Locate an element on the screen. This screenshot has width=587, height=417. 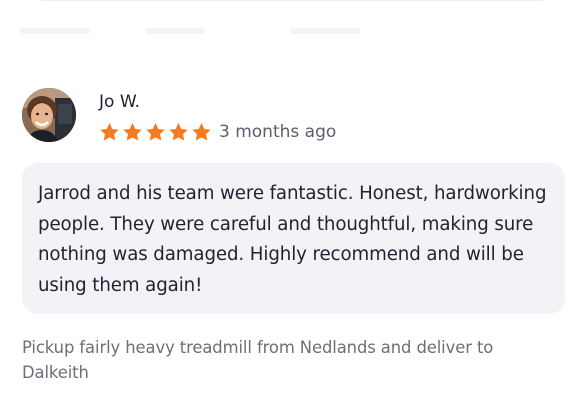
rating-row: 3 months ago is located at coordinates (217, 132).